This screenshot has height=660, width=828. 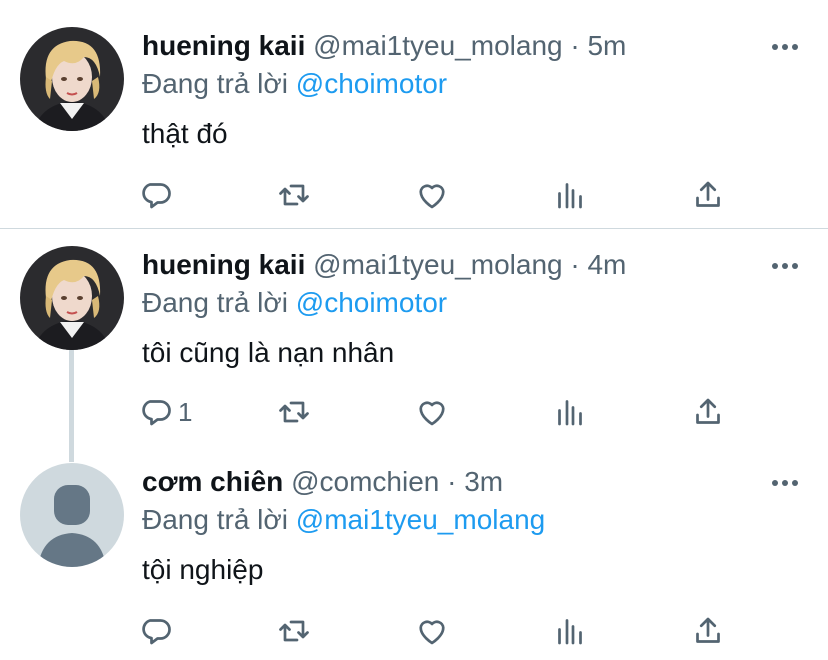 What do you see at coordinates (420, 519) in the screenshot?
I see `mention-link: @mai1tyeu_molang` at bounding box center [420, 519].